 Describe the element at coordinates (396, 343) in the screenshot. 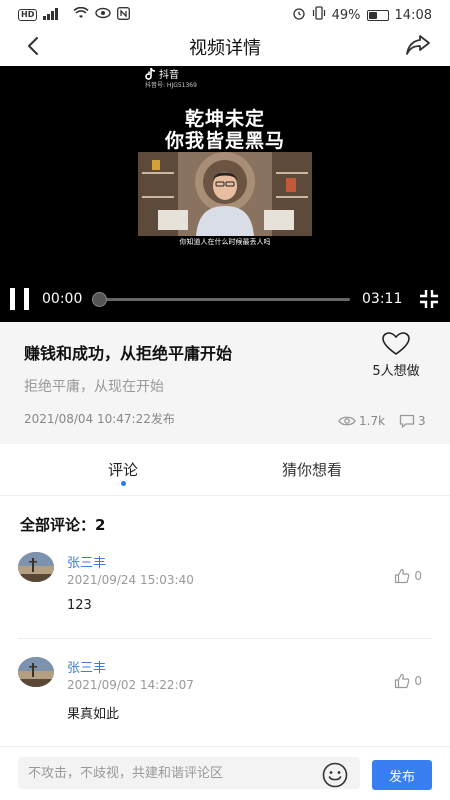

I see `heart-icon` at that location.